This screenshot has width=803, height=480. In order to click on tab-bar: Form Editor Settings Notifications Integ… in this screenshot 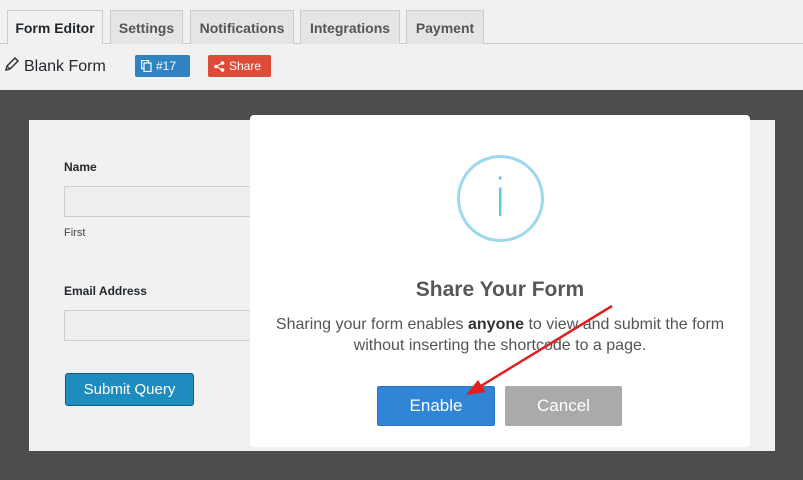, I will do `click(401, 22)`.